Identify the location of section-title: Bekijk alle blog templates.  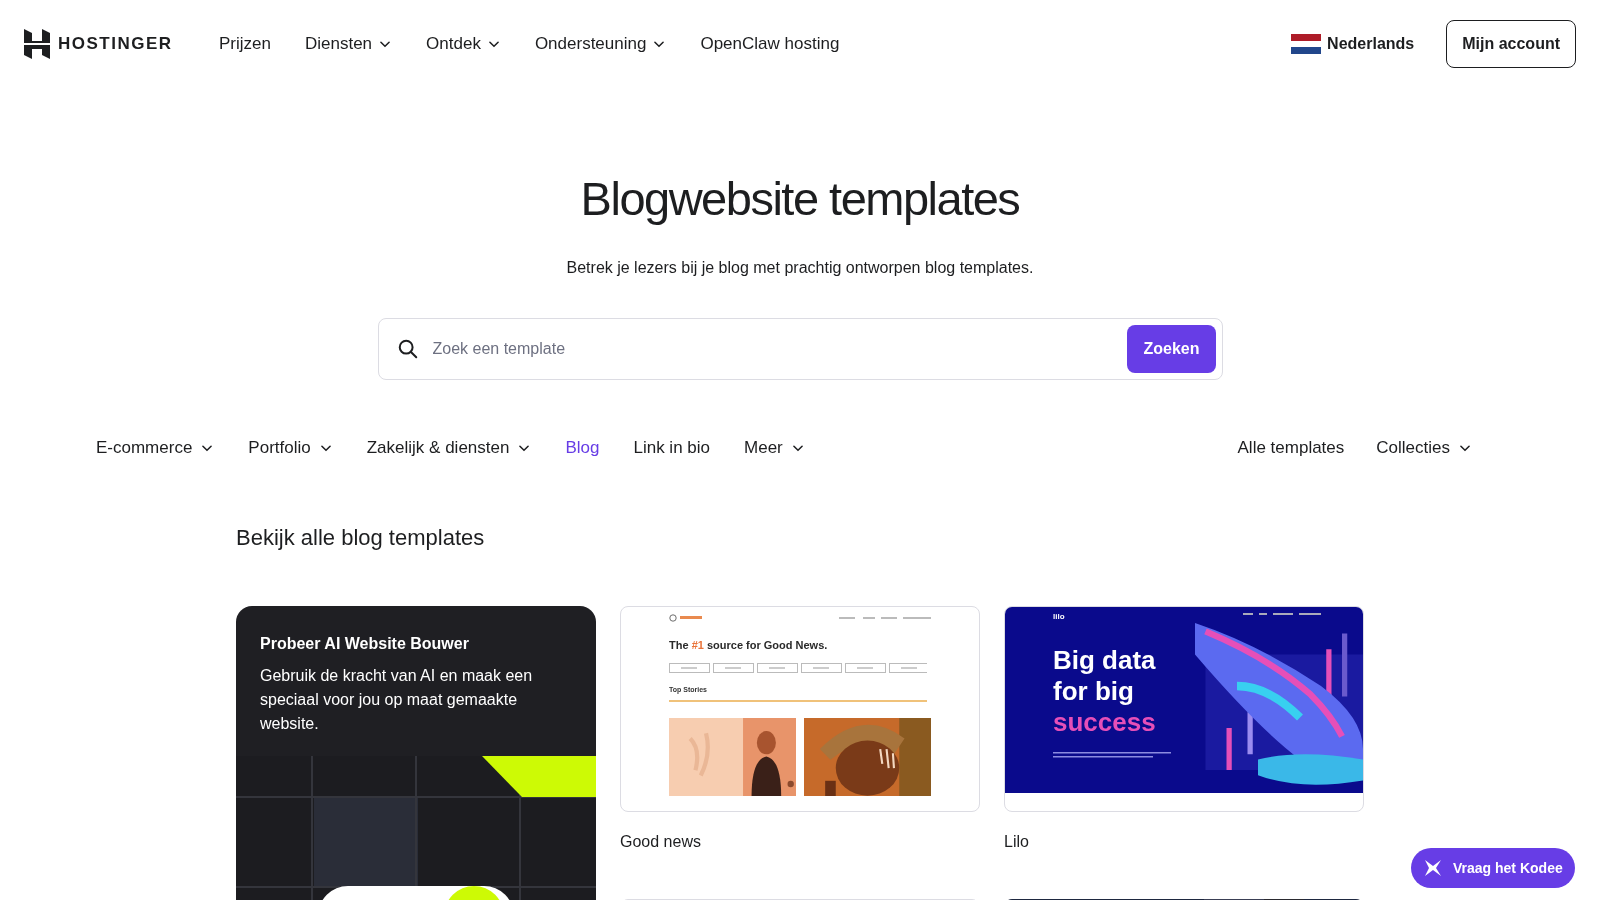
(361, 537).